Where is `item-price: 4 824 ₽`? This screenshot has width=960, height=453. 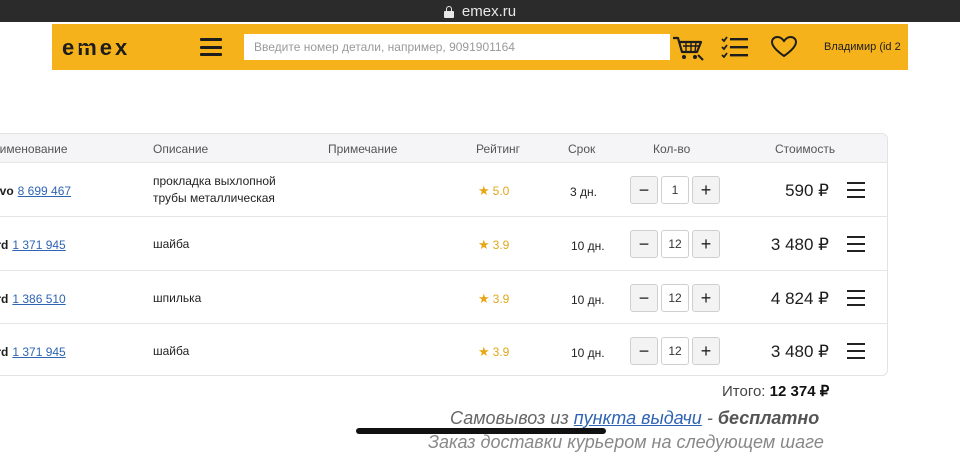 item-price: 4 824 ₽ is located at coordinates (799, 298).